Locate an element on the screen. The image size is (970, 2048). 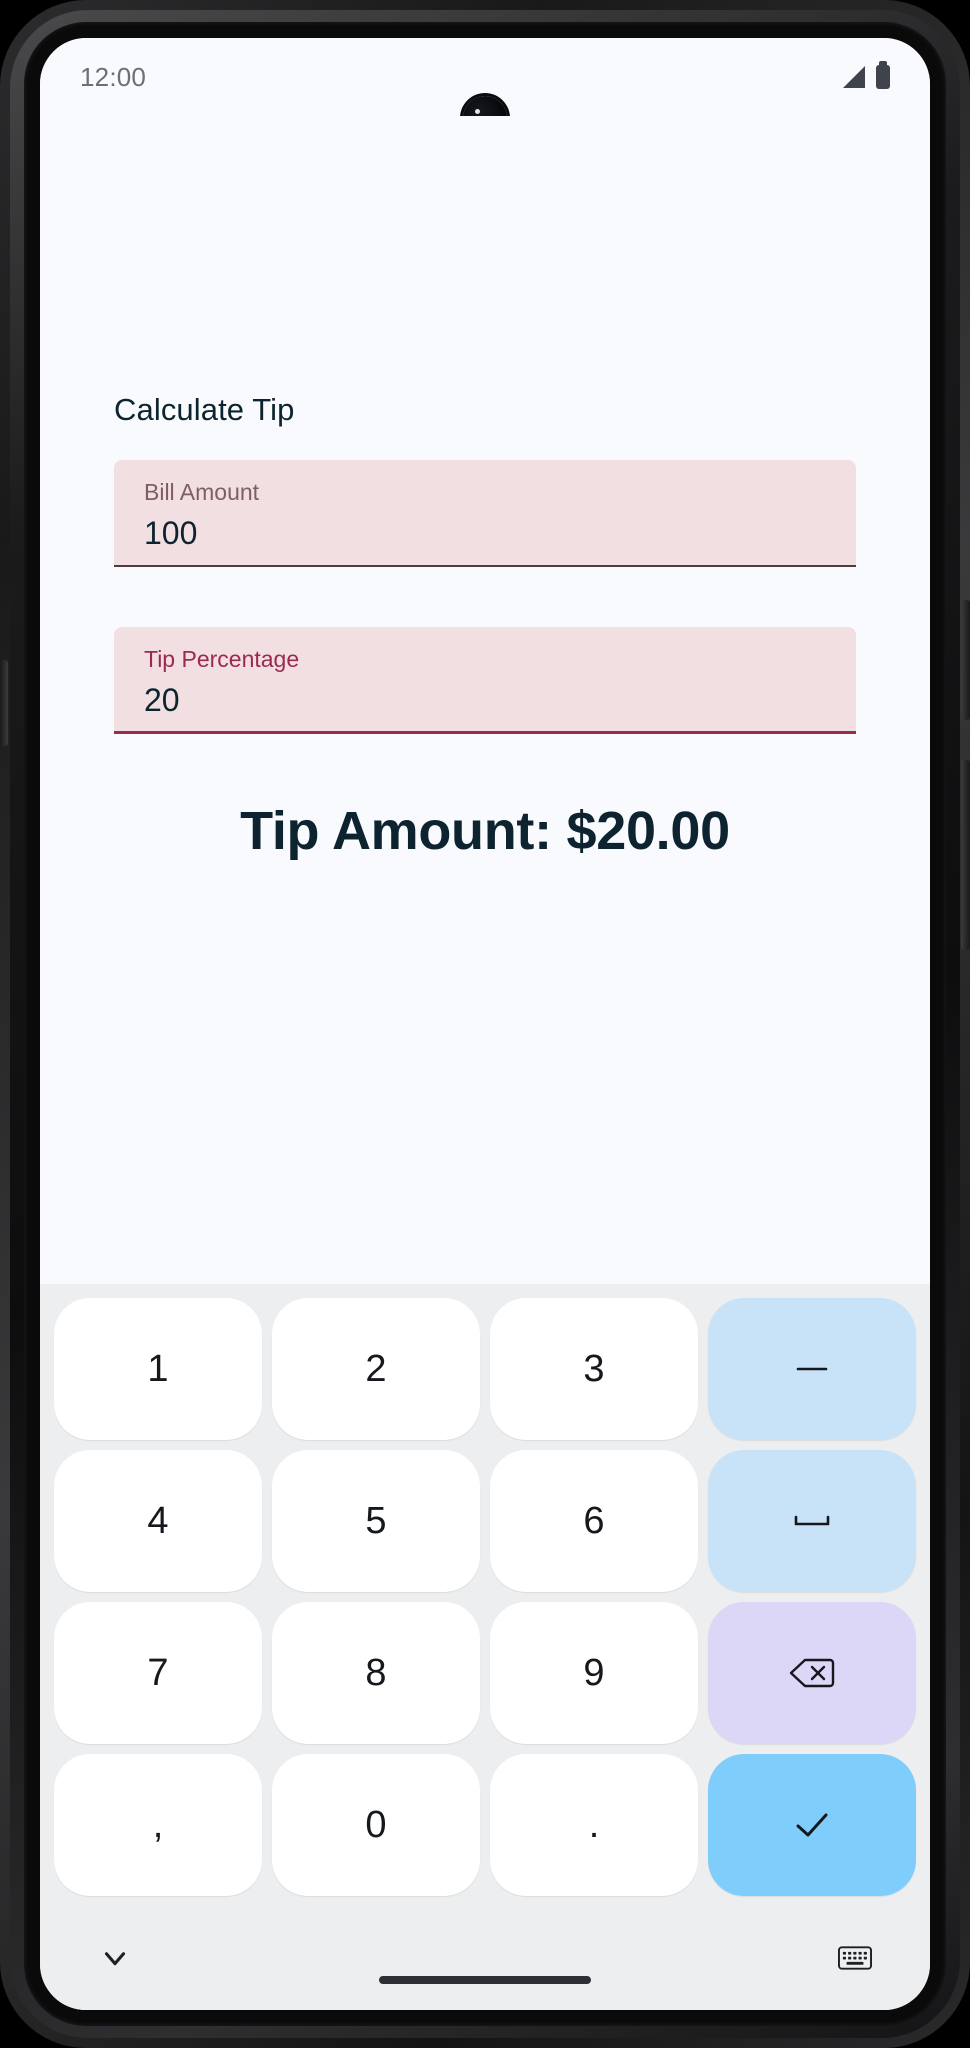
key-9: 9 is located at coordinates (594, 1673).